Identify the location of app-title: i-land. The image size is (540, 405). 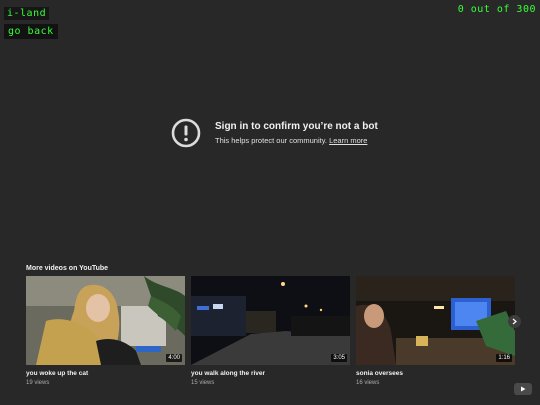
(27, 13).